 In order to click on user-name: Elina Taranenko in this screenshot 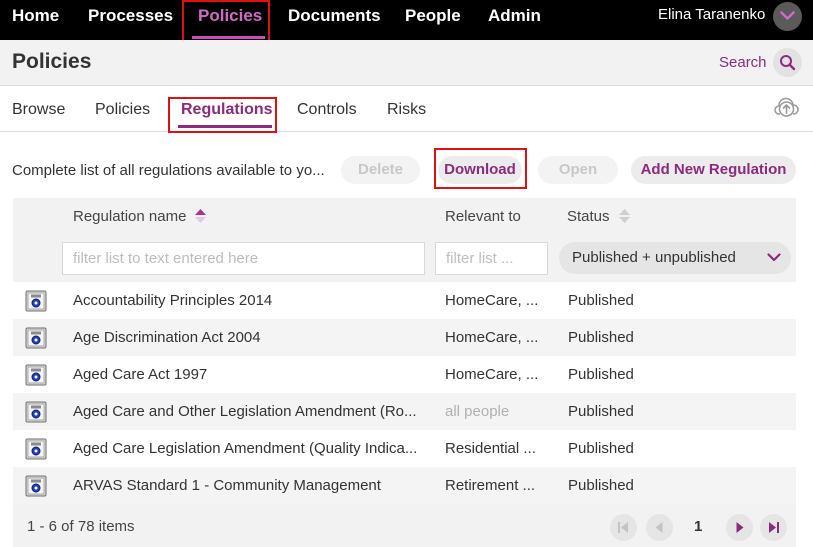, I will do `click(711, 14)`.